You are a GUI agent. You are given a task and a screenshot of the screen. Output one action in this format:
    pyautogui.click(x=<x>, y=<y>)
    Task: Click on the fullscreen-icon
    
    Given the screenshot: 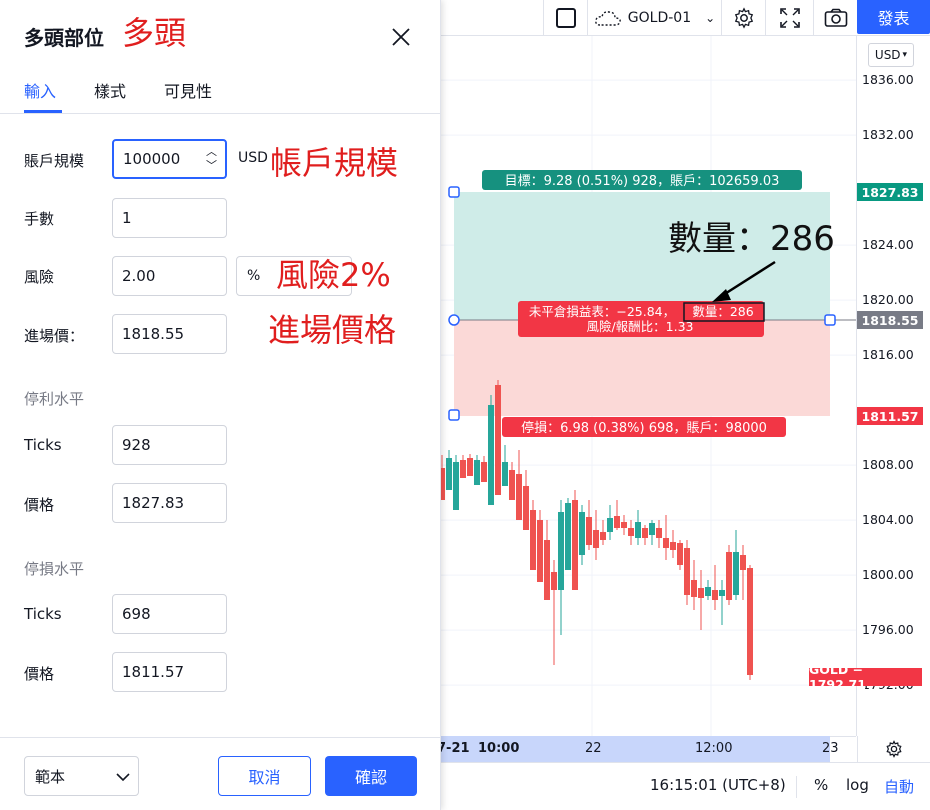 What is the action you would take?
    pyautogui.click(x=789, y=18)
    